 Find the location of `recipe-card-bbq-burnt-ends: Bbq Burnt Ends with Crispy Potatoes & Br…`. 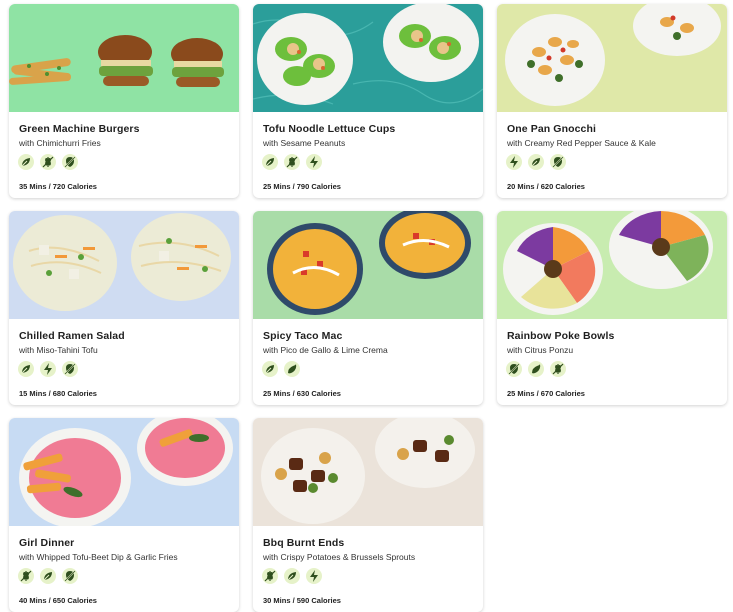

recipe-card-bbq-burnt-ends: Bbq Burnt Ends with Crispy Potatoes & Br… is located at coordinates (368, 515).